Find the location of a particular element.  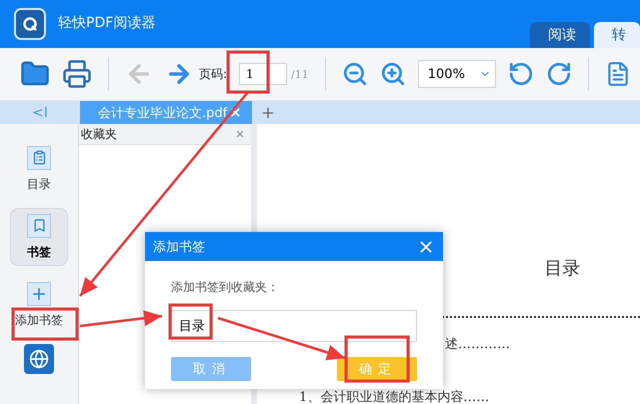

bookmark-name-field: 目录 is located at coordinates (294, 326).